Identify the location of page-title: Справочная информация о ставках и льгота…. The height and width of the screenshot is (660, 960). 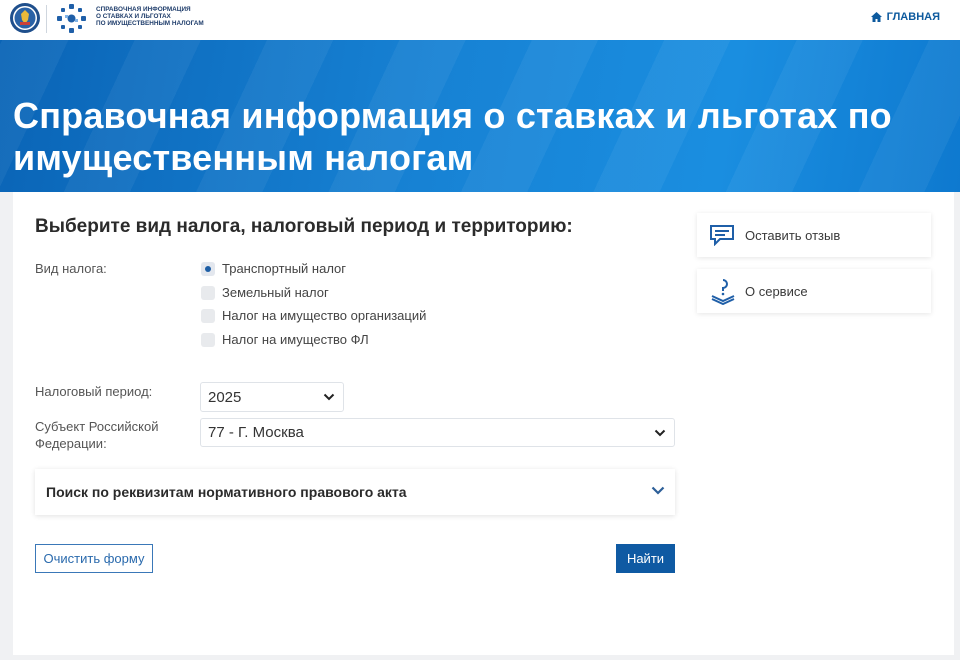
(452, 136).